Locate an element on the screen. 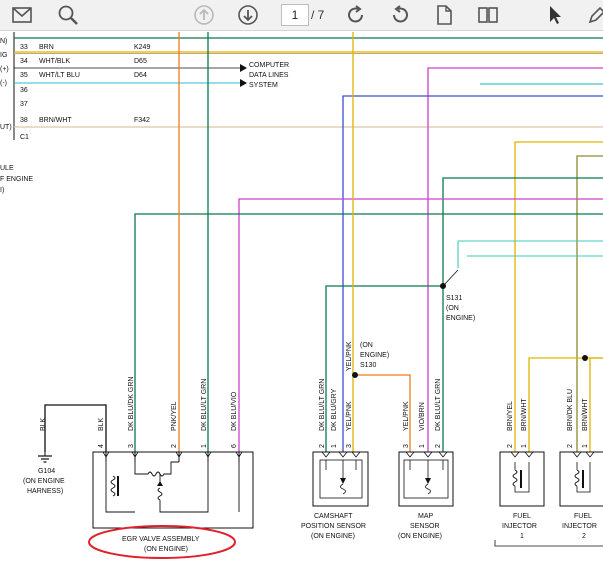  single-page-icon is located at coordinates (444, 15).